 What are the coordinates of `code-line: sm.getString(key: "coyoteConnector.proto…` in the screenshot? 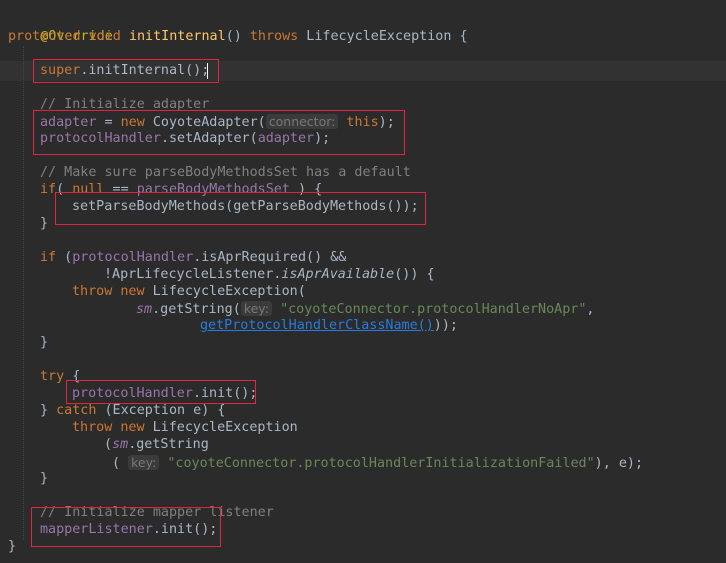 It's located at (365, 308).